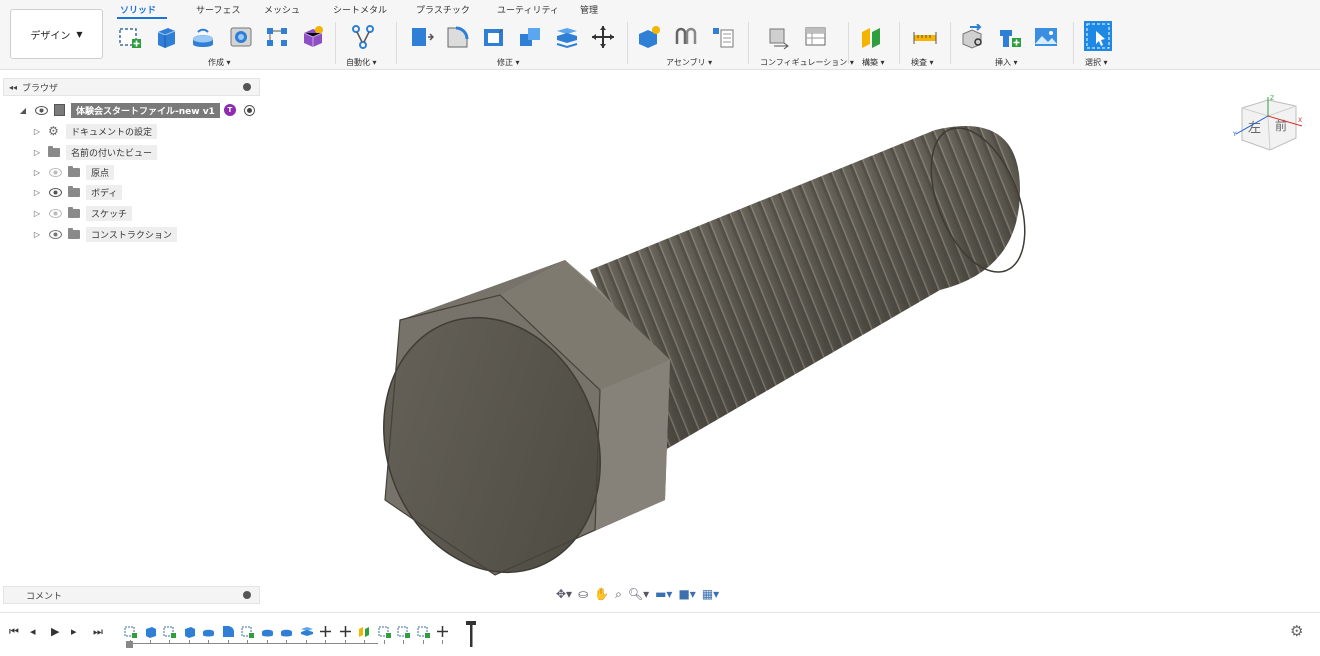 The image size is (1320, 656). Describe the element at coordinates (710, 594) in the screenshot. I see `grid-icon: ▦▾` at that location.